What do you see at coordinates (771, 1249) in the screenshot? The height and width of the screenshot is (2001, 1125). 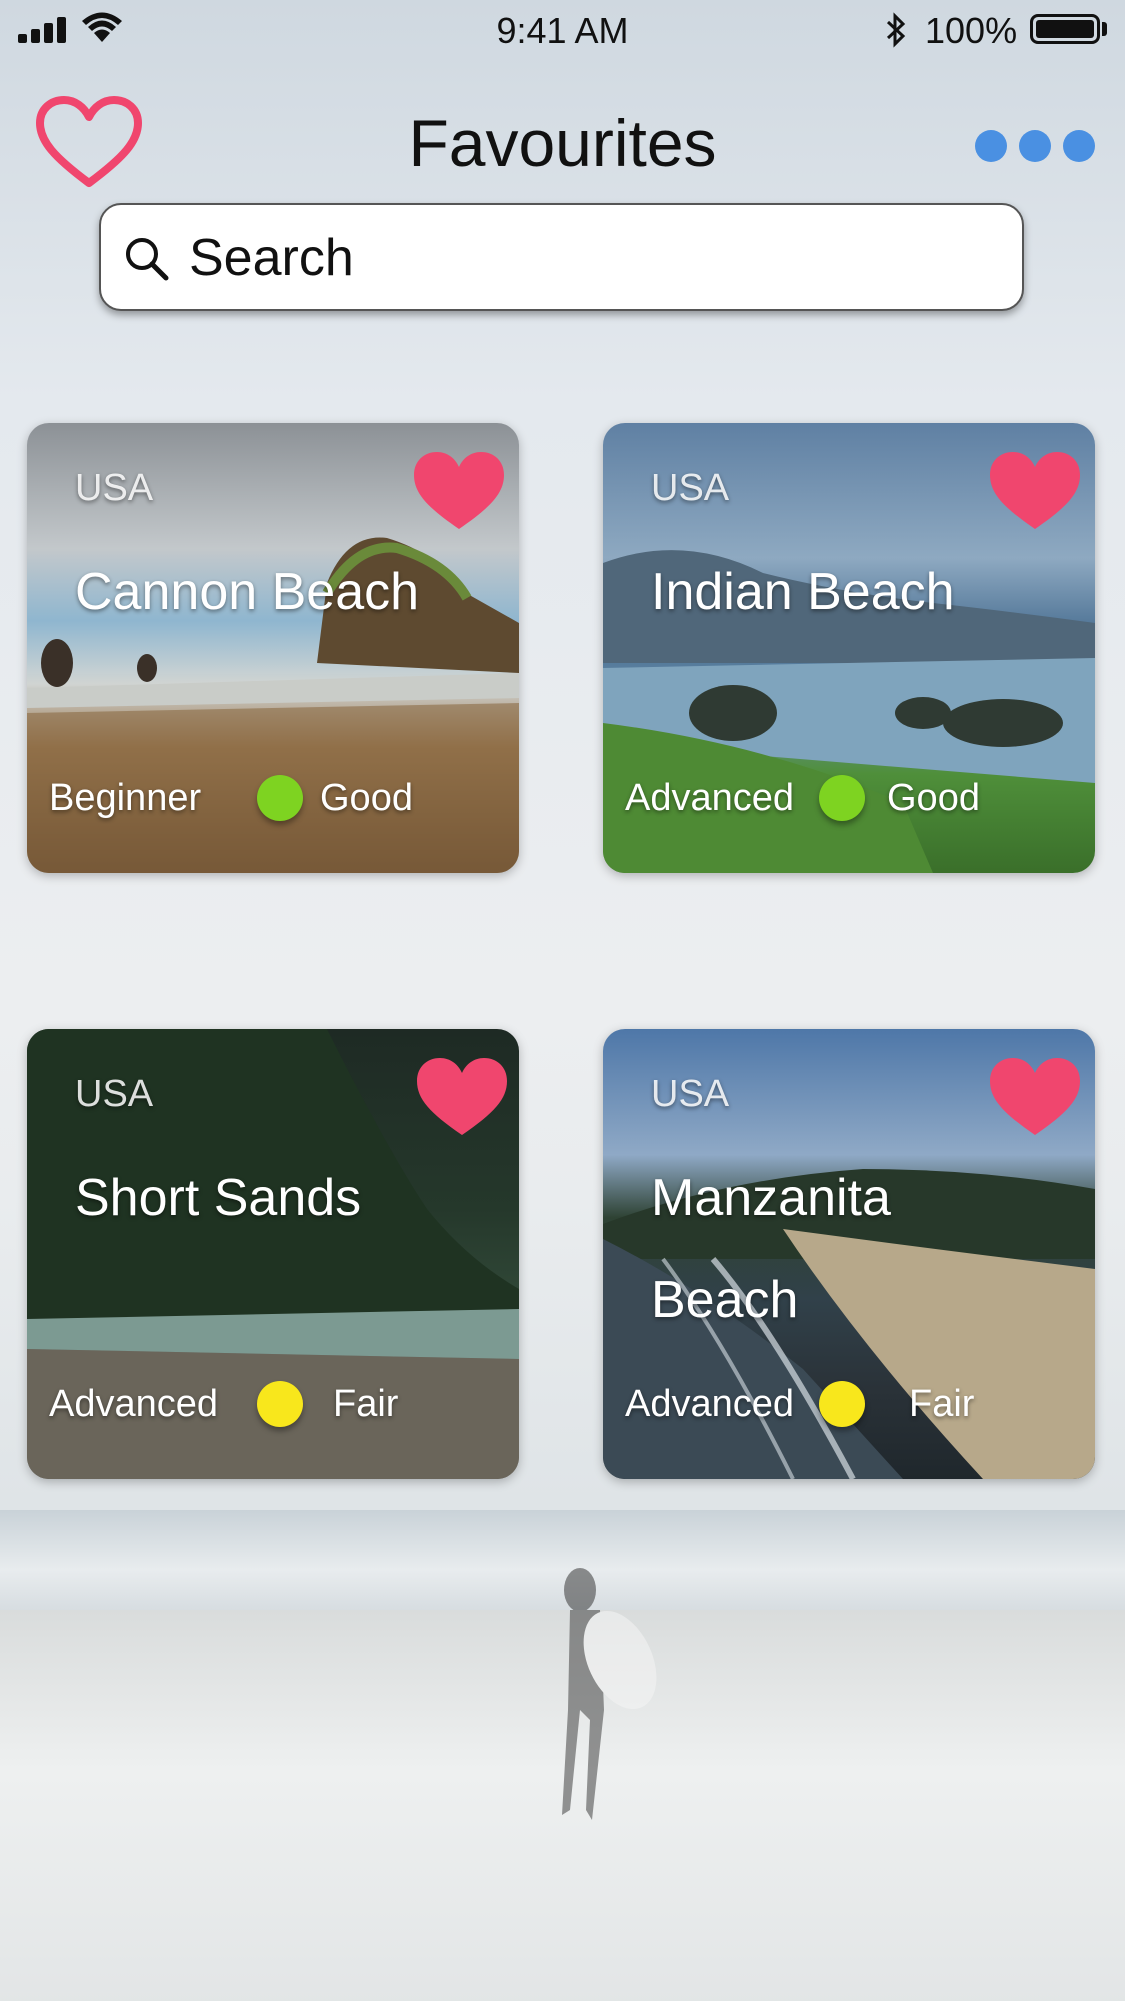 I see `card-beach-name: Manzanita Beach` at bounding box center [771, 1249].